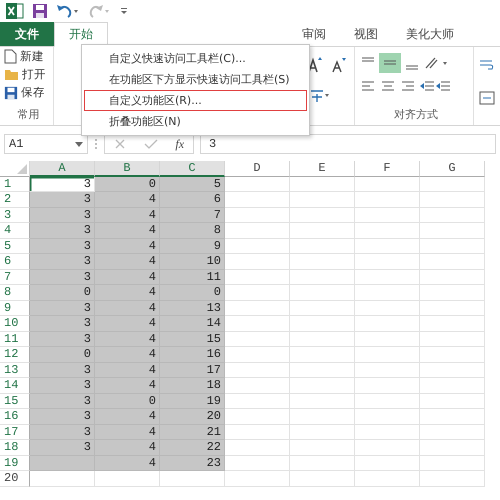  What do you see at coordinates (46, 144) in the screenshot?
I see `name-box: A1` at bounding box center [46, 144].